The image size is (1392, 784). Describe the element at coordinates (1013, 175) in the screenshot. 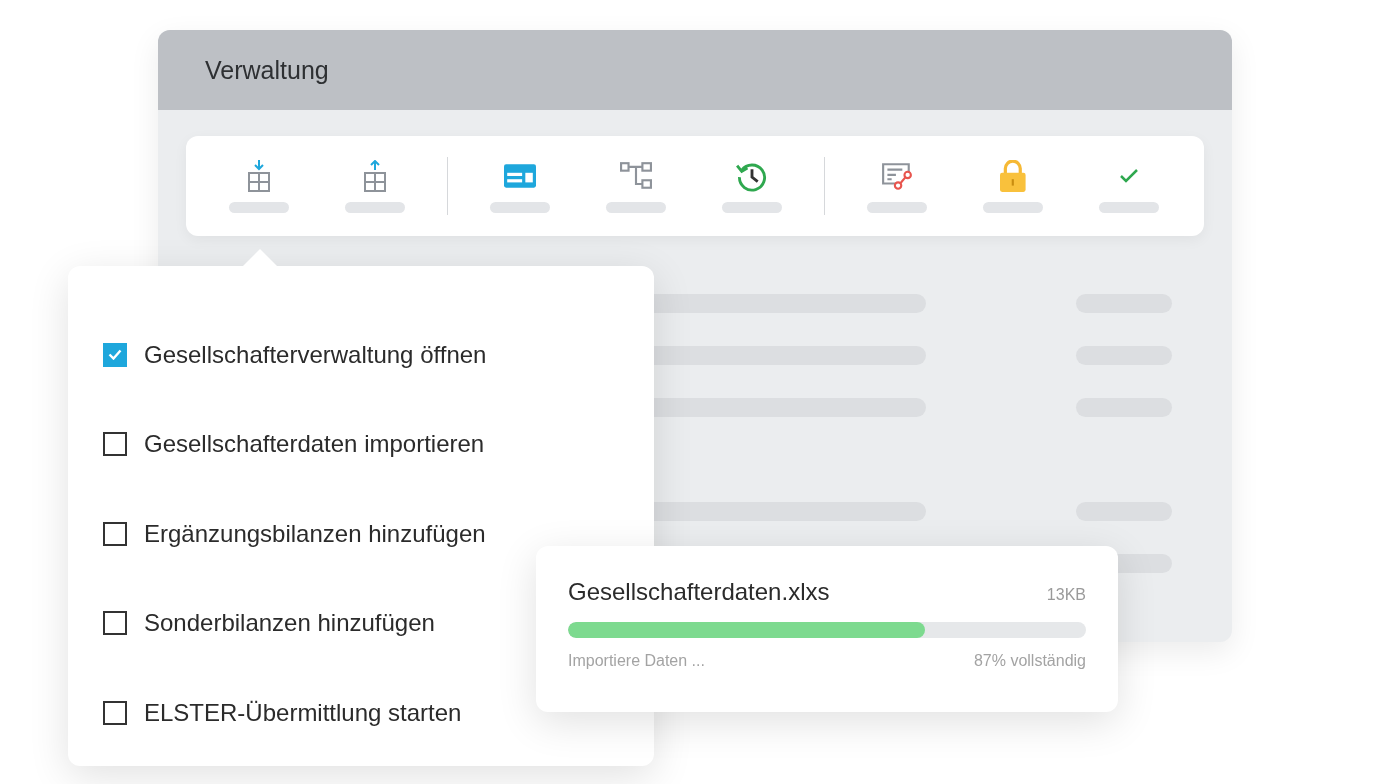

I see `lock-icon` at that location.